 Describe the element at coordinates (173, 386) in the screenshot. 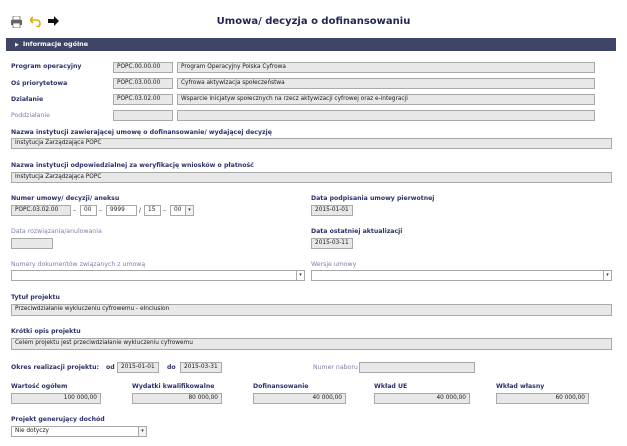

I see `wydatki-kwalifikowalne-label: Wydatki kwalifikowalne` at that location.